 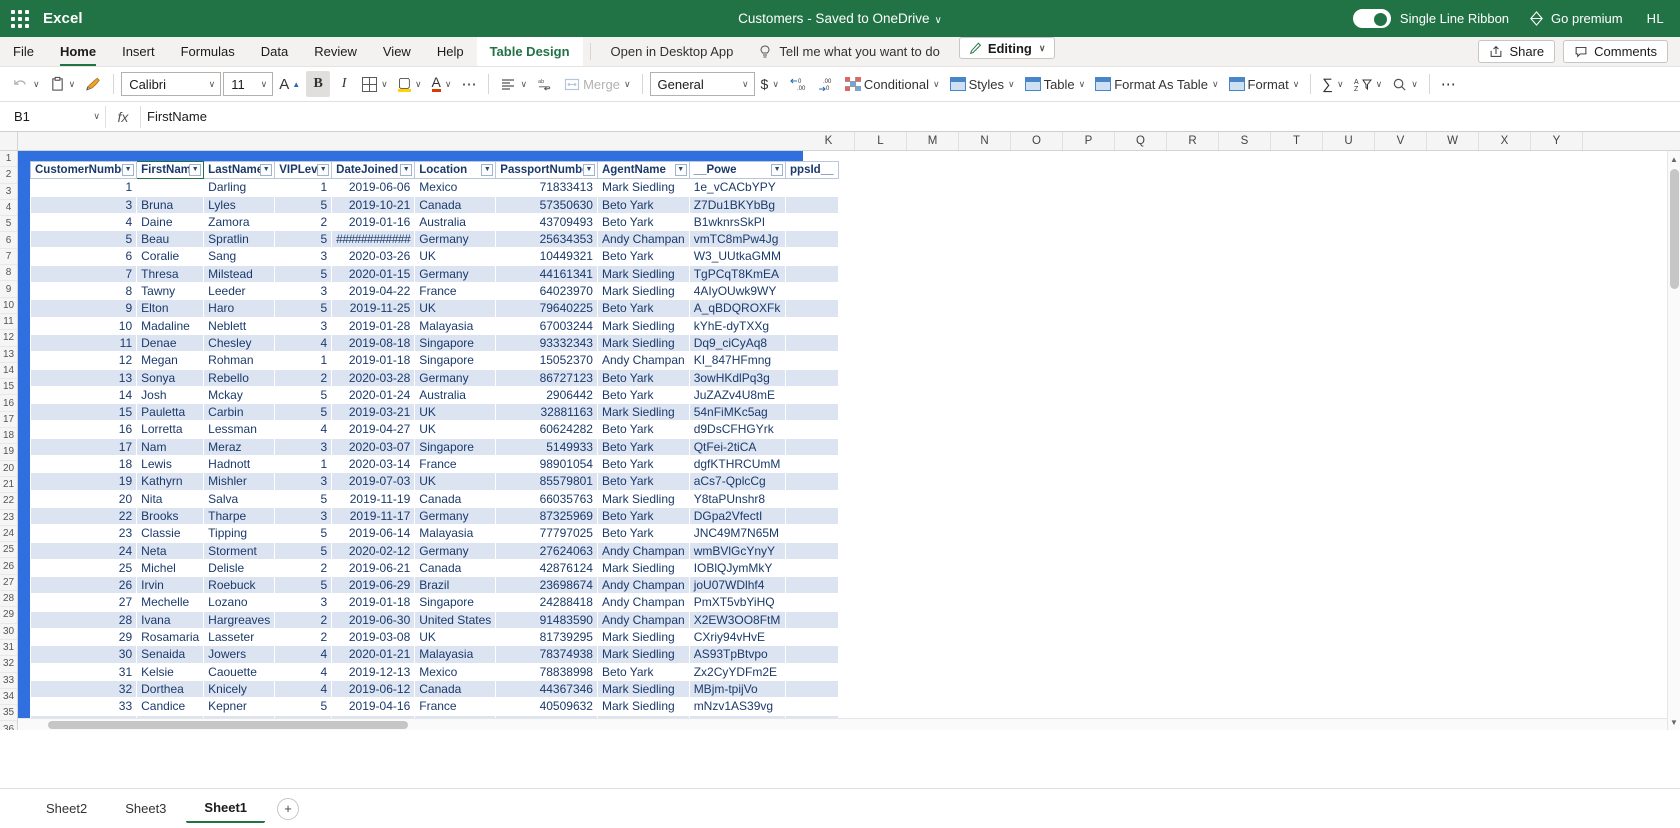 What do you see at coordinates (83, 256) in the screenshot?
I see `table-cell: 6` at bounding box center [83, 256].